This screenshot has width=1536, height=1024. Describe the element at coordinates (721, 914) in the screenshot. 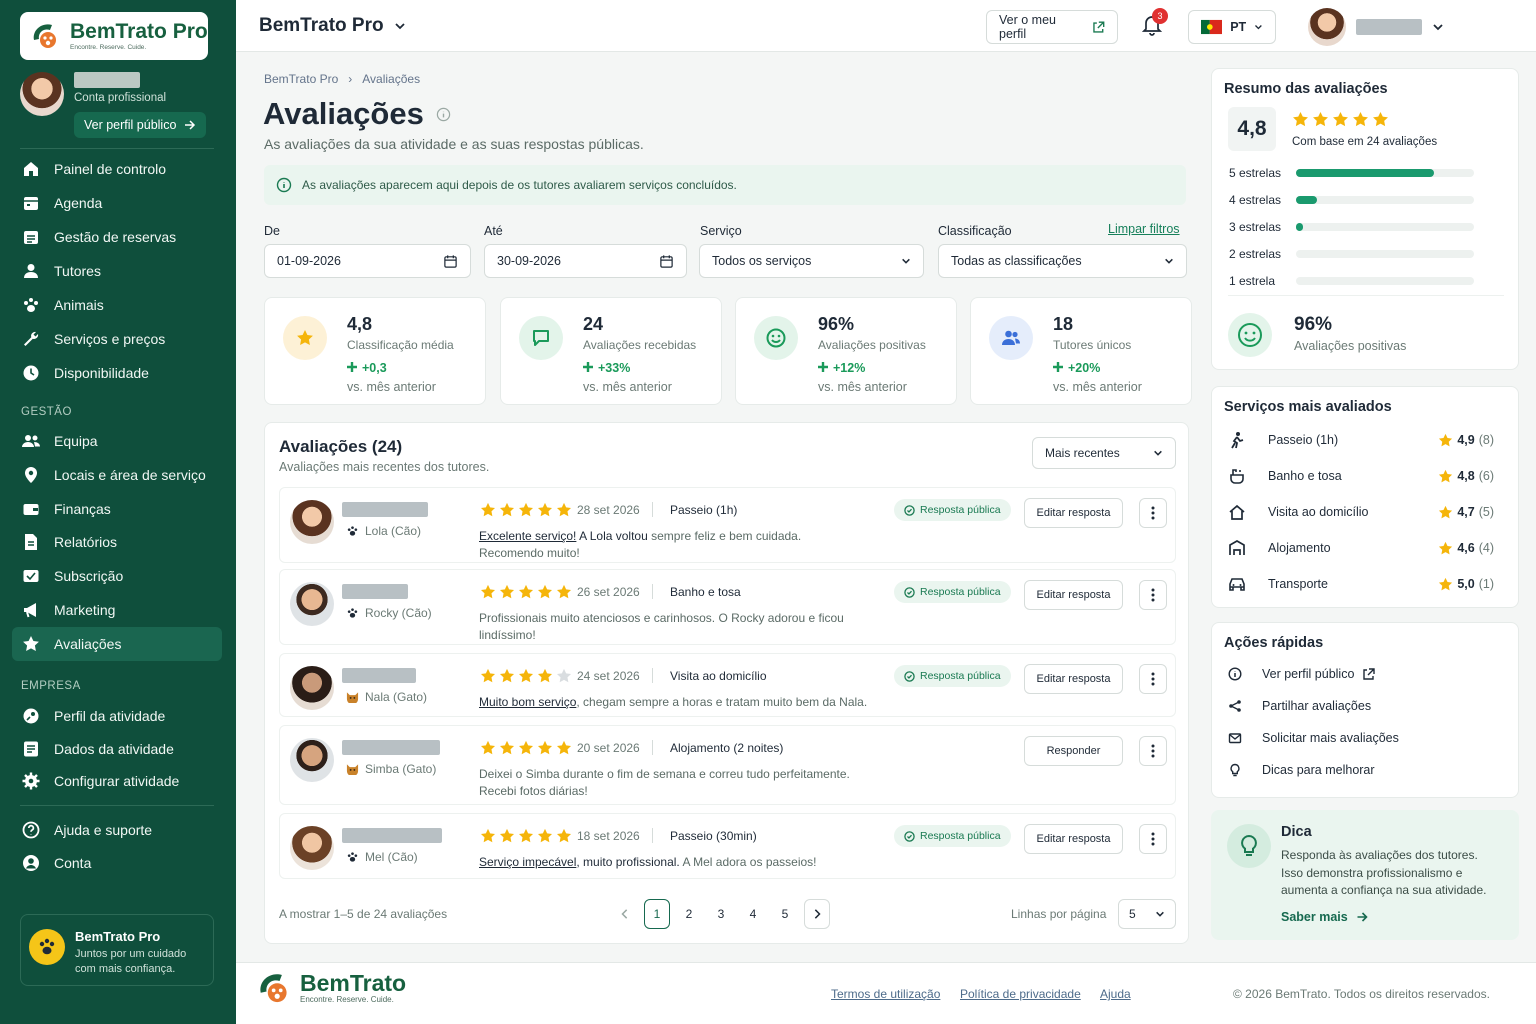

I see `page-button: 3` at that location.